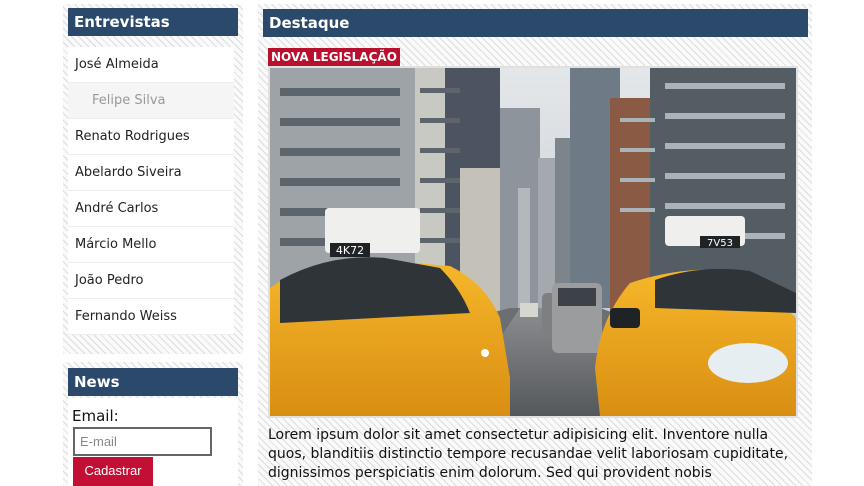  I want to click on interviews-title: Entrevistas, so click(153, 22).